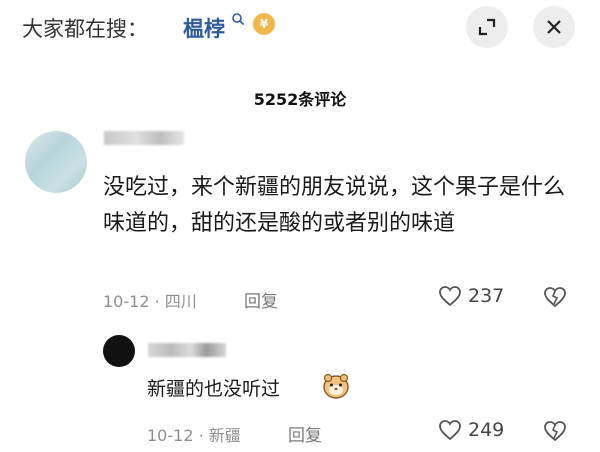 This screenshot has height=452, width=600. I want to click on reply-like-button: 249, so click(471, 430).